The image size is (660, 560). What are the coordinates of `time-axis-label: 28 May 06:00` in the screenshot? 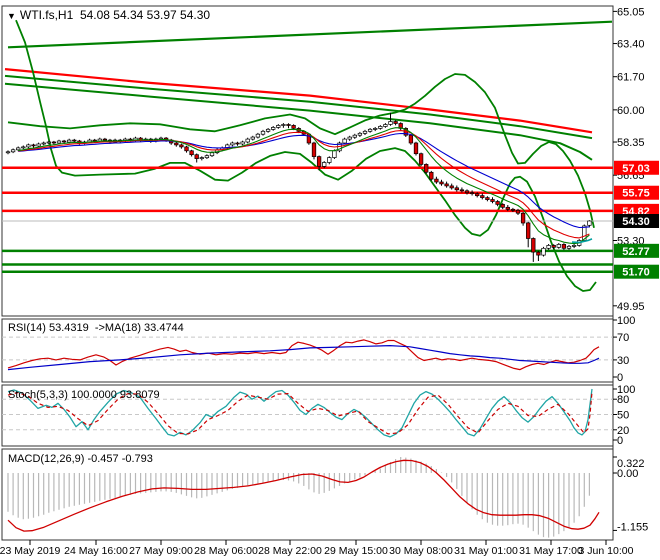 It's located at (226, 551).